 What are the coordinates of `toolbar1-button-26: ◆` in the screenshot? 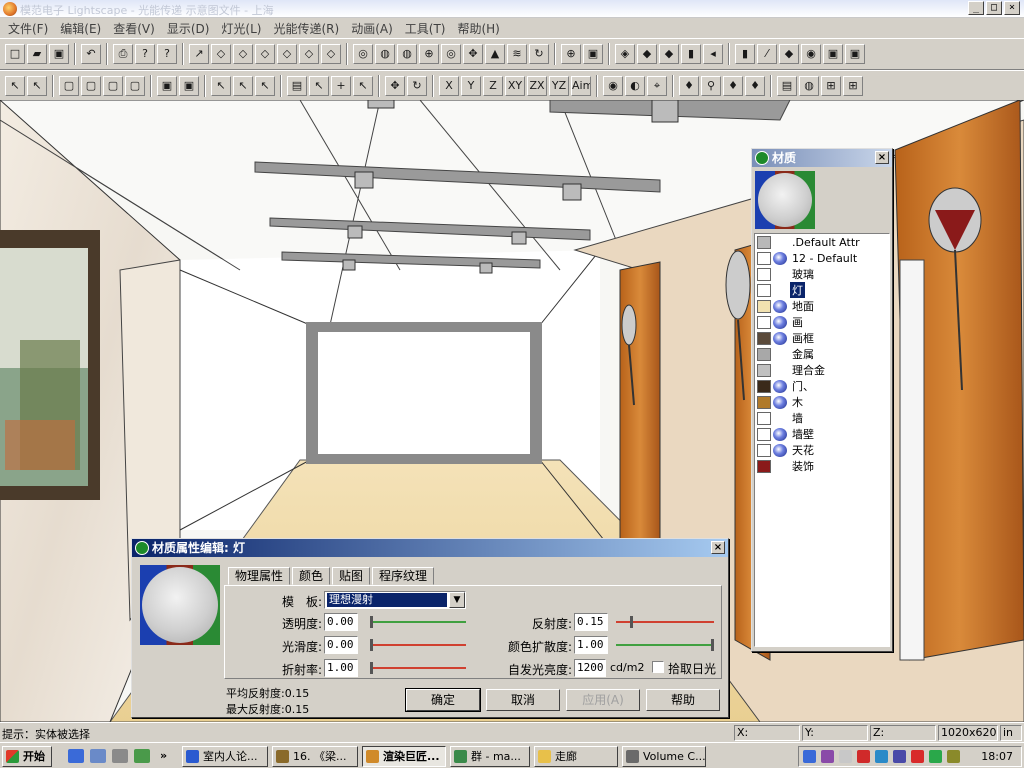 It's located at (647, 54).